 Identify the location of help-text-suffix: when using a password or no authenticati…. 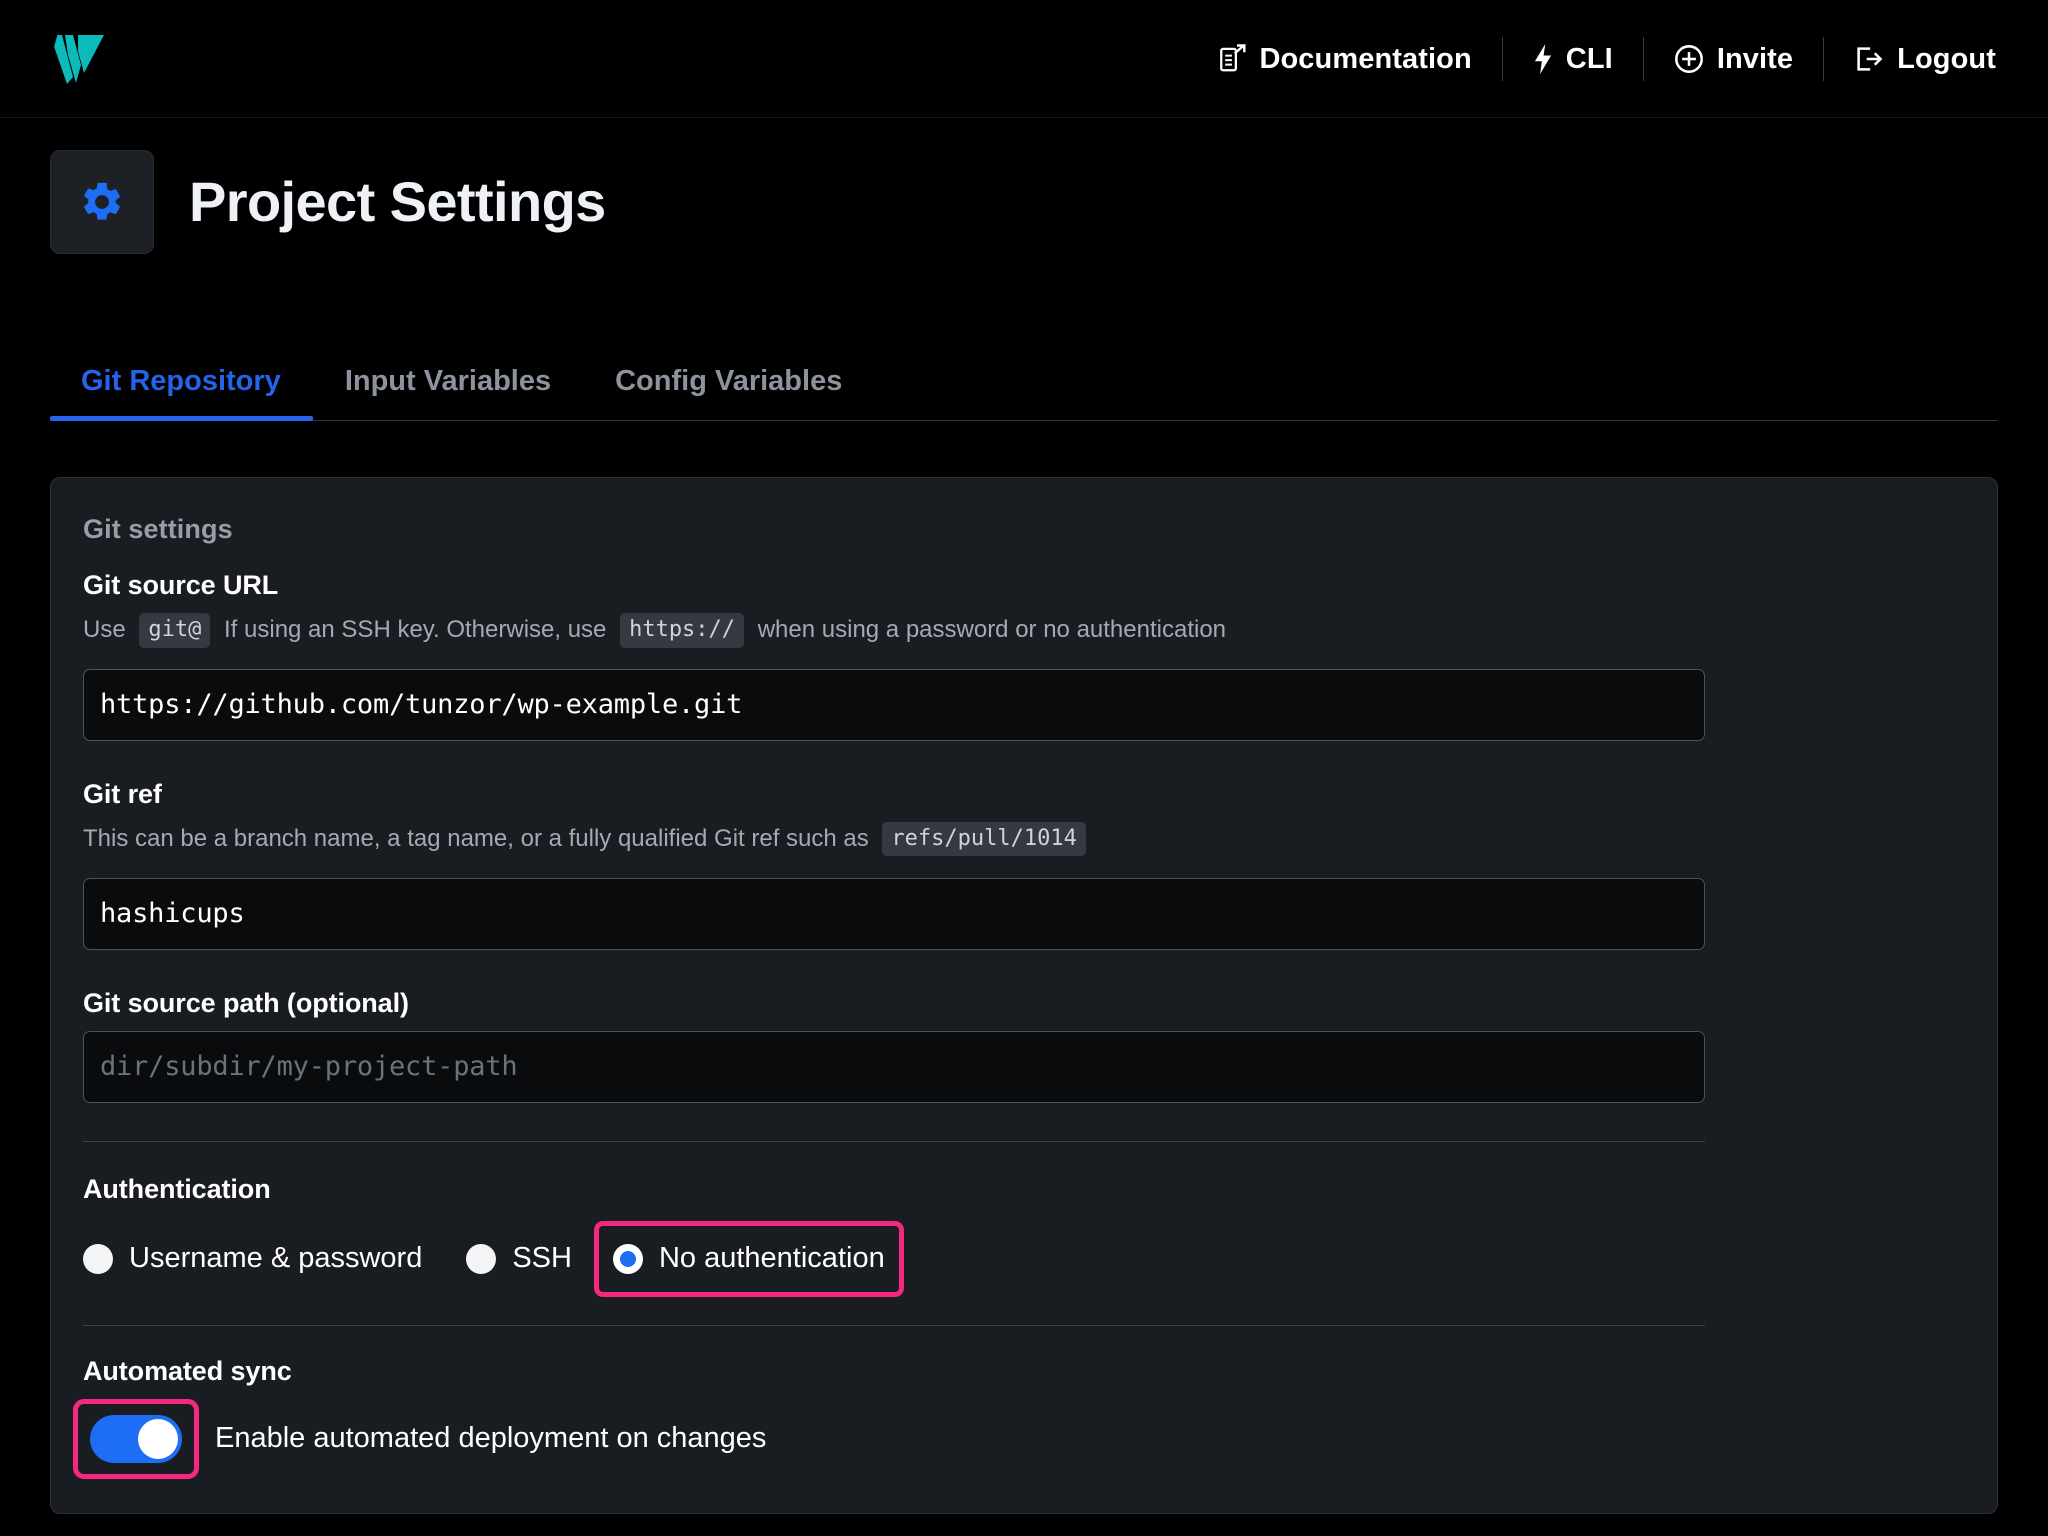
(989, 629).